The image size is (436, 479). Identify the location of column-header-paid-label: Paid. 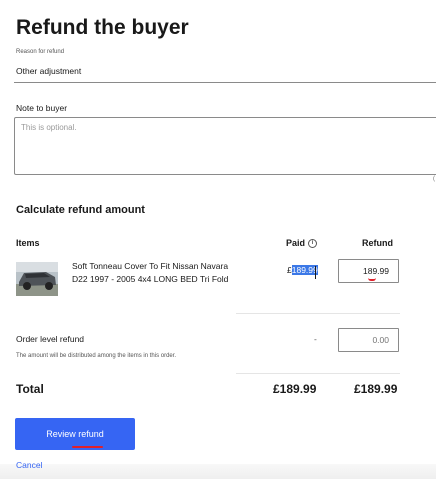
(296, 243).